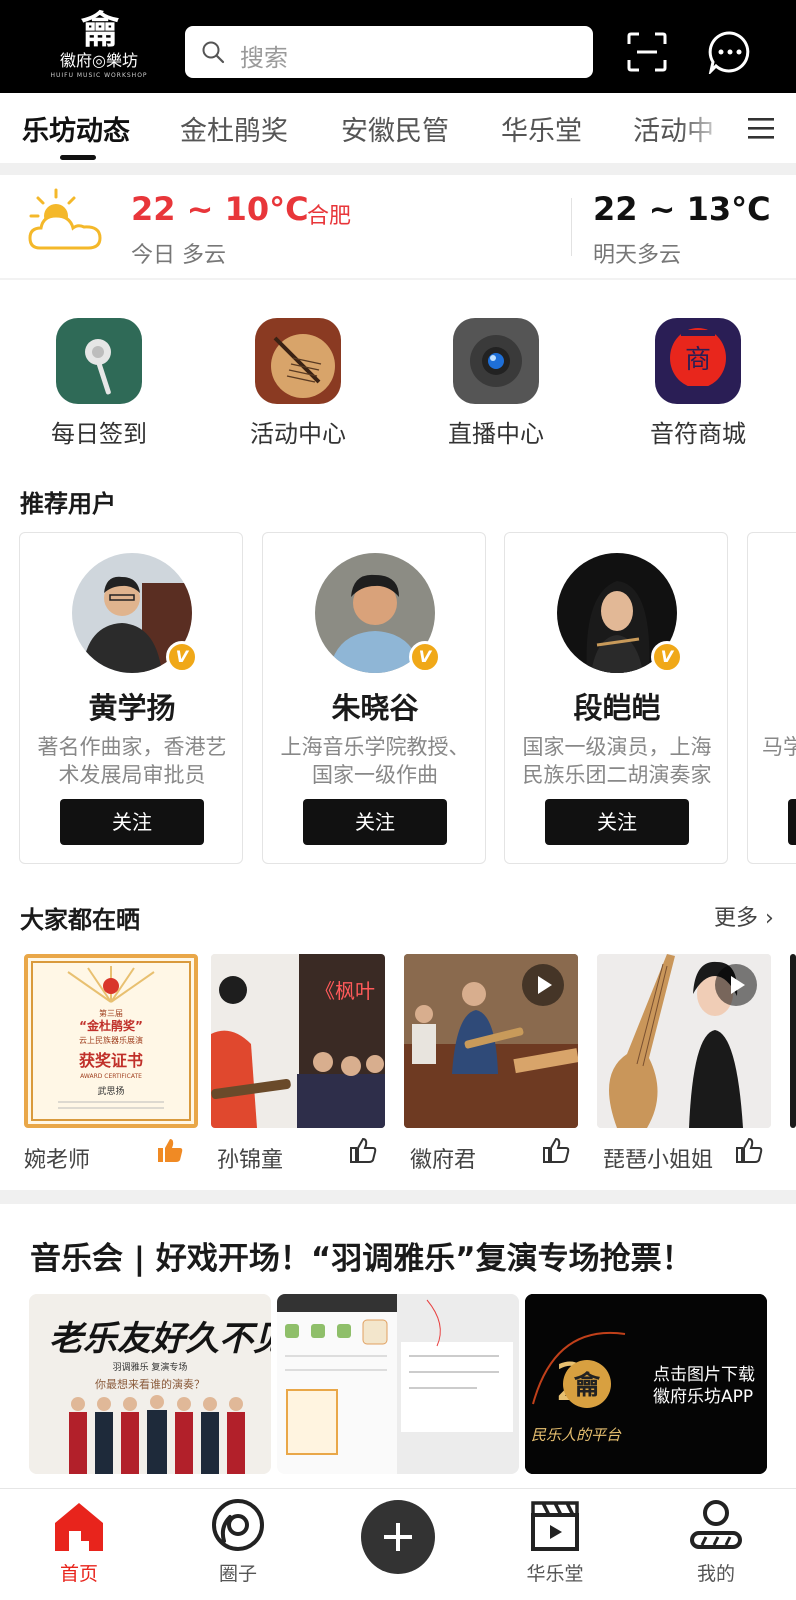 Image resolution: width=796 pixels, height=1600 pixels. What do you see at coordinates (398, 279) in the screenshot?
I see `weather-divider-line` at bounding box center [398, 279].